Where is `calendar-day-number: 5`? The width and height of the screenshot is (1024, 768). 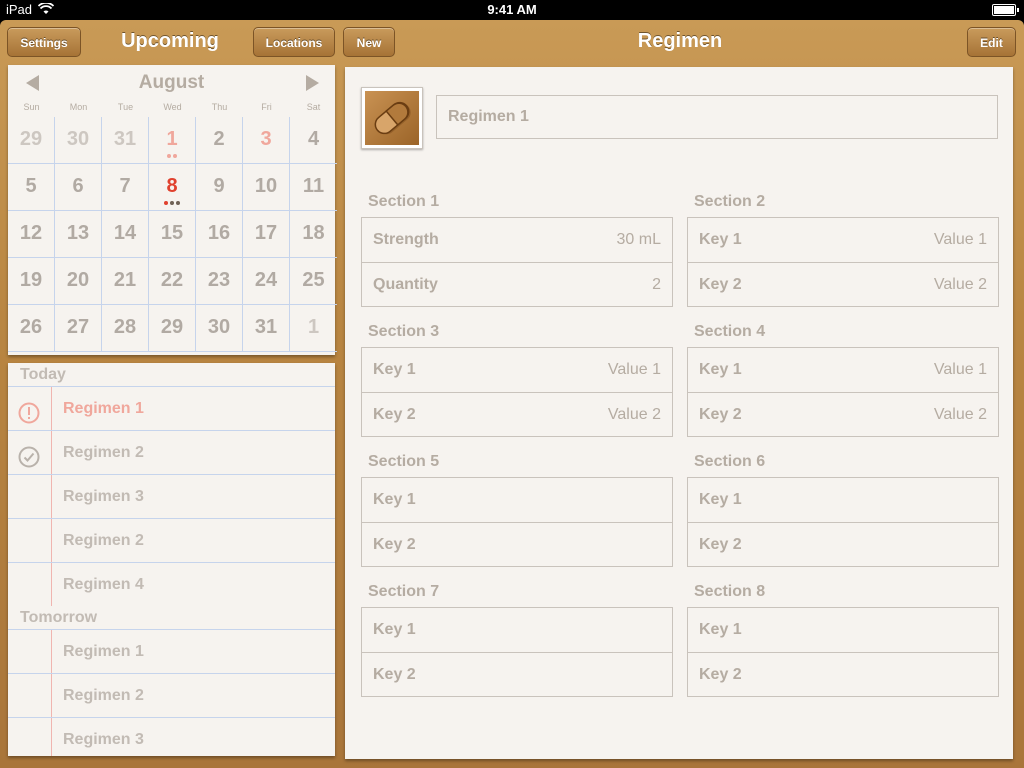
calendar-day-number: 5 is located at coordinates (31, 186).